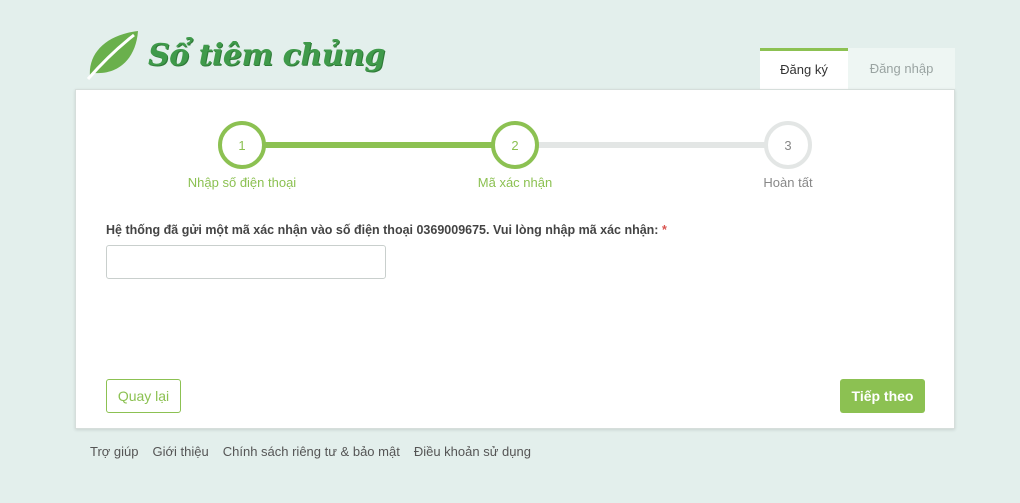 This screenshot has width=1020, height=503. Describe the element at coordinates (664, 230) in the screenshot. I see `required-marker: *` at that location.